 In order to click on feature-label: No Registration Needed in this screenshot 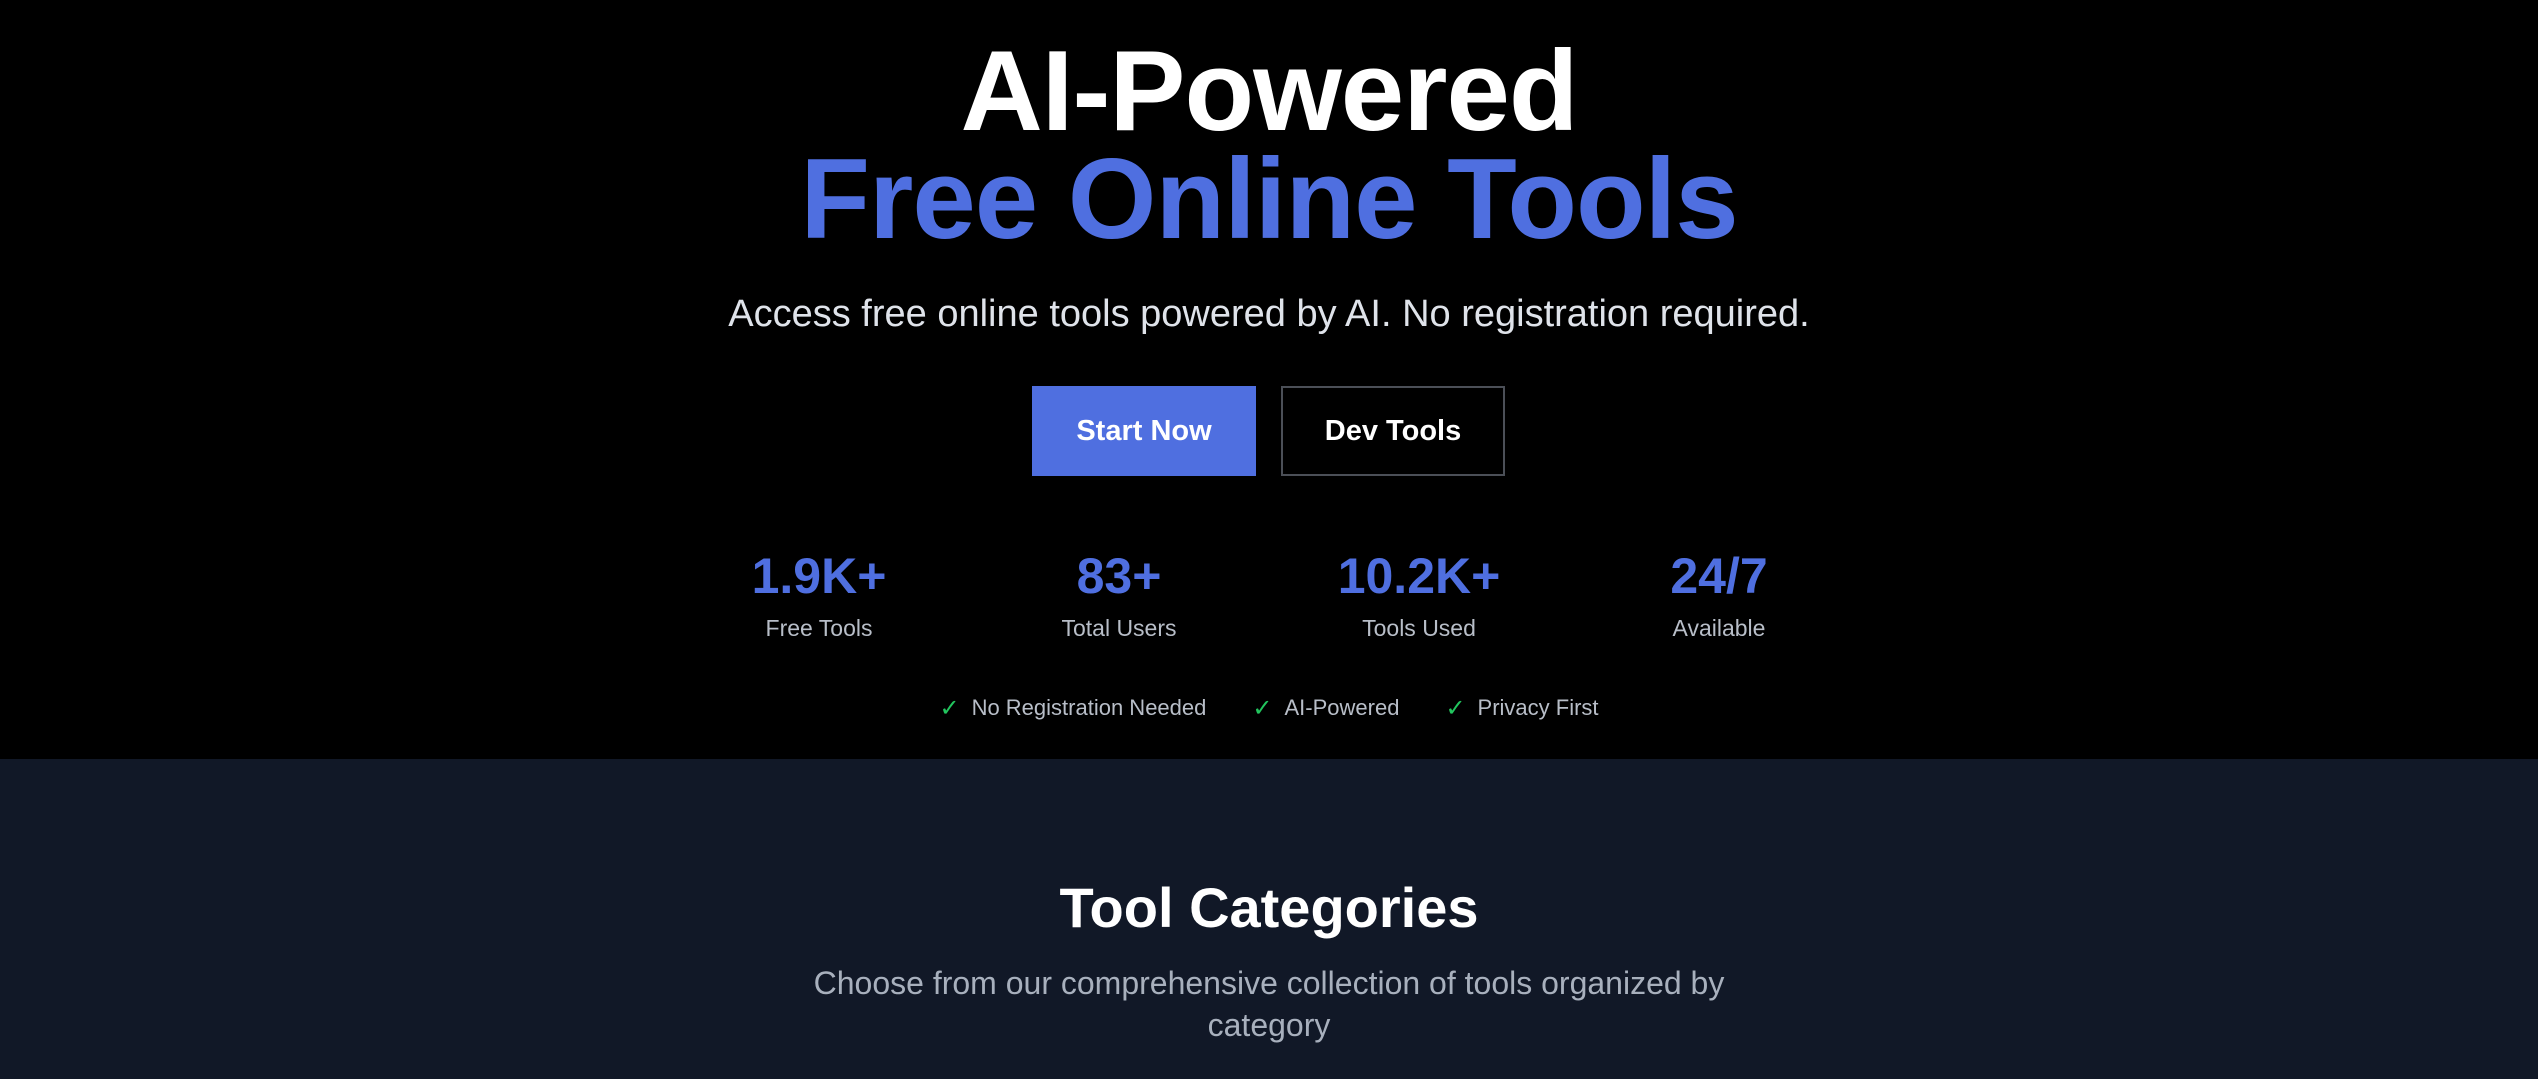, I will do `click(1089, 707)`.